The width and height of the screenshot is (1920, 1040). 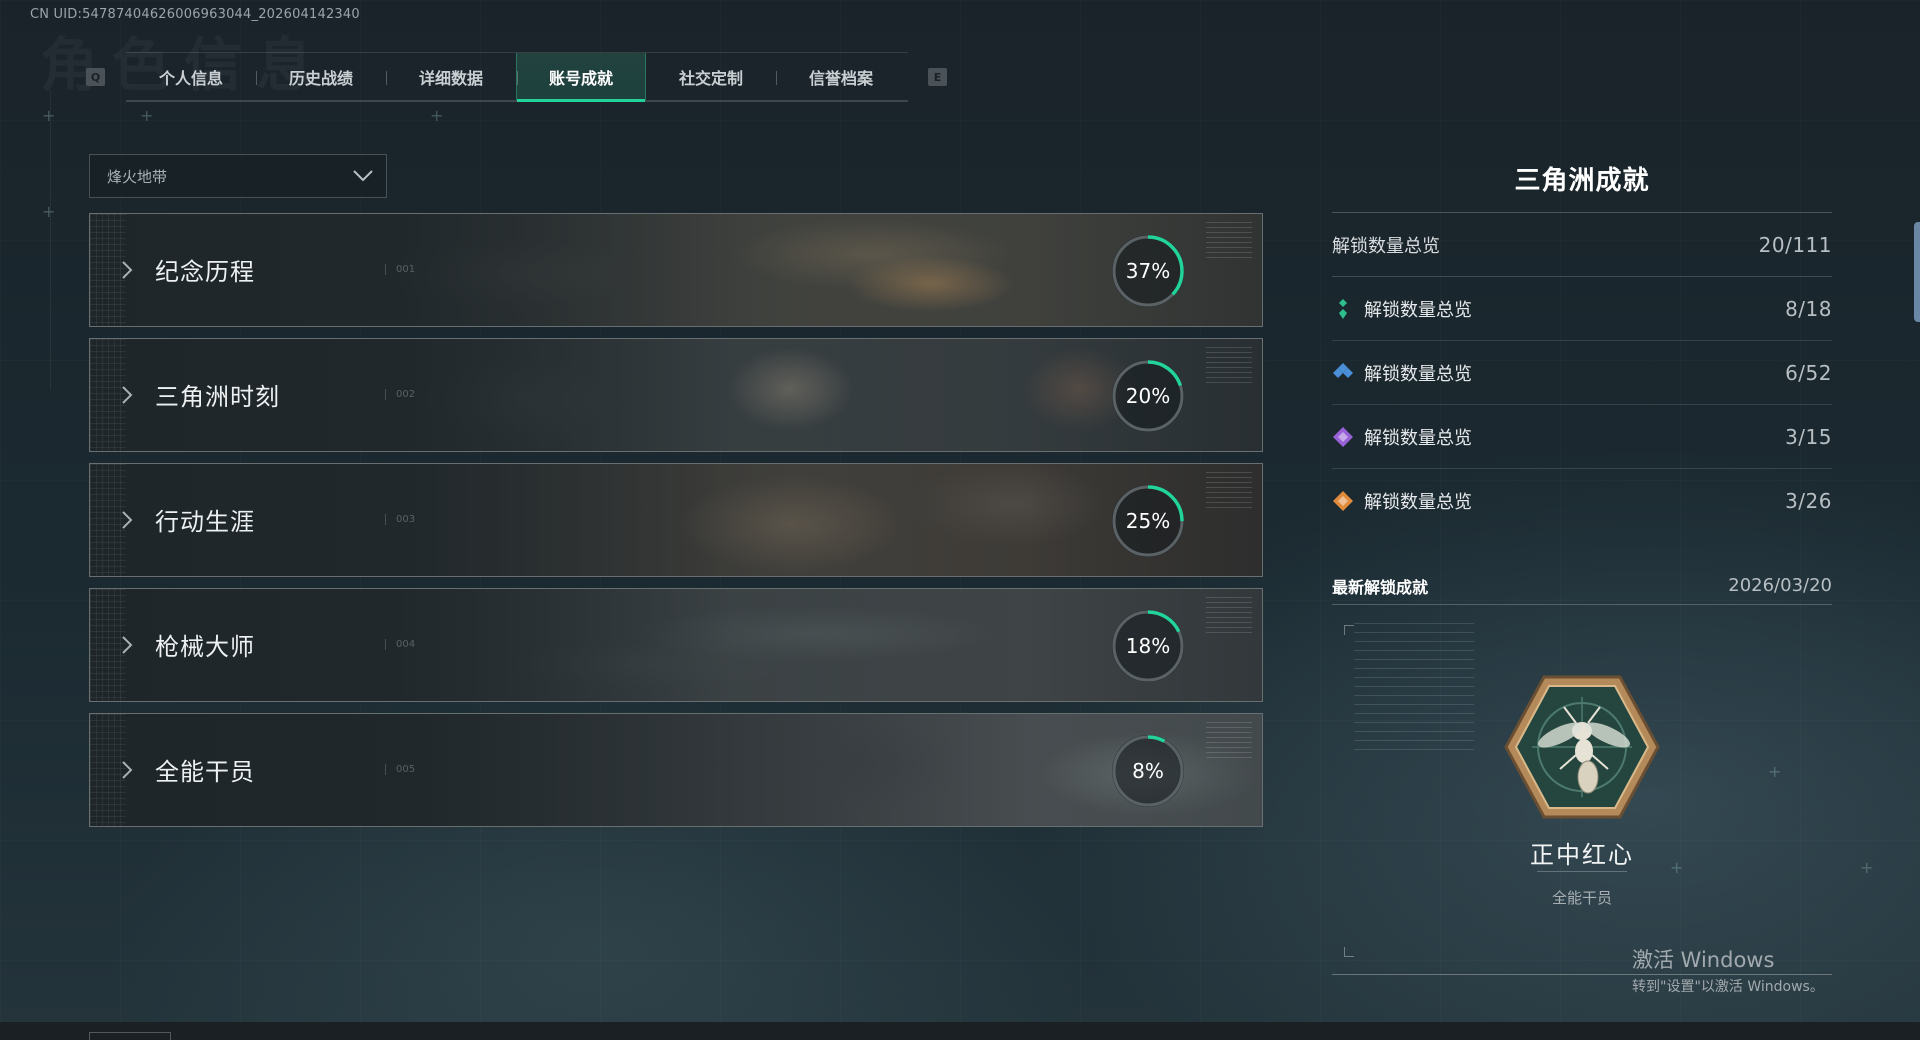 I want to click on watermark-subtitle: 转到"设置"以激活 Windows。, so click(x=1728, y=987).